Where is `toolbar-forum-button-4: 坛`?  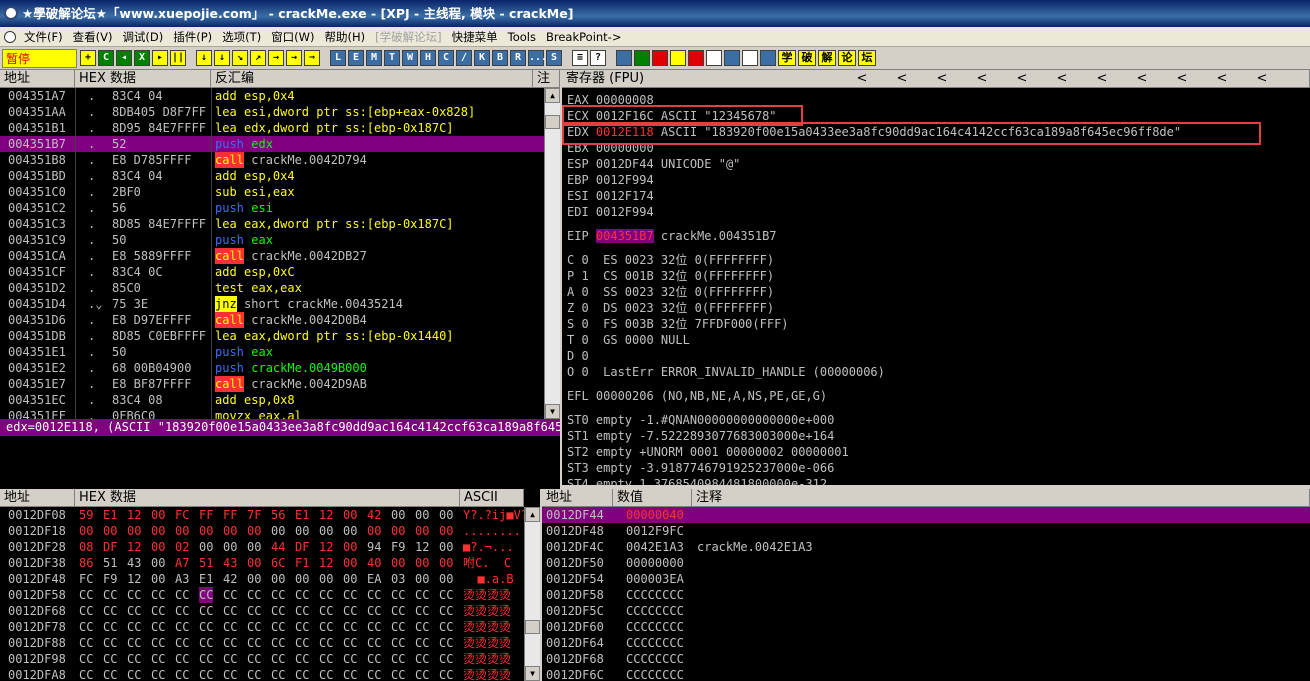
toolbar-forum-button-4: 坛 is located at coordinates (867, 58).